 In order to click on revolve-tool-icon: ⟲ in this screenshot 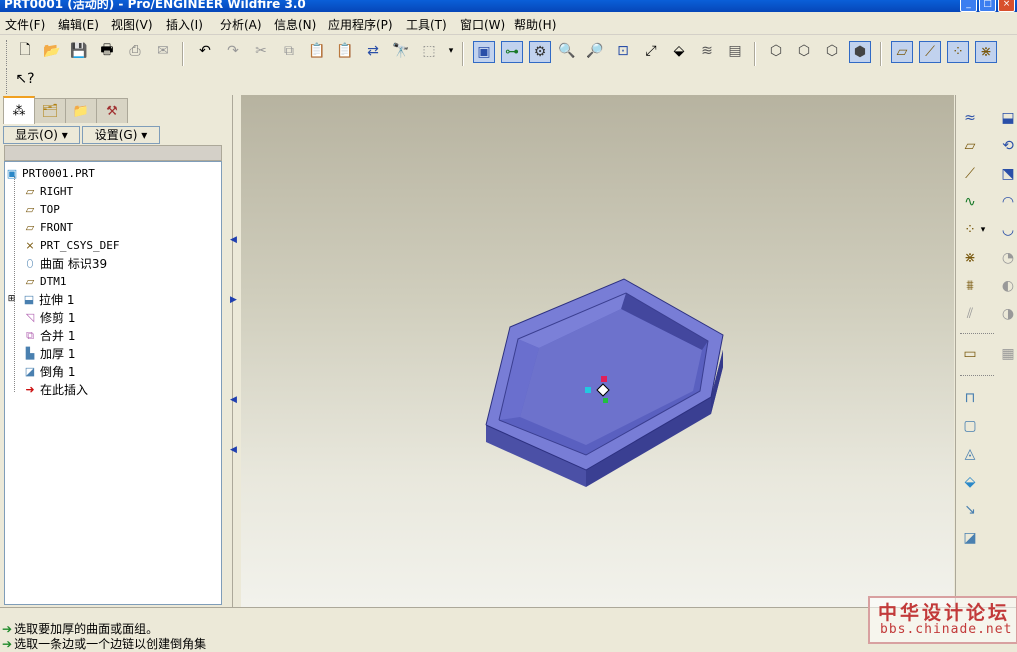, I will do `click(1006, 146)`.